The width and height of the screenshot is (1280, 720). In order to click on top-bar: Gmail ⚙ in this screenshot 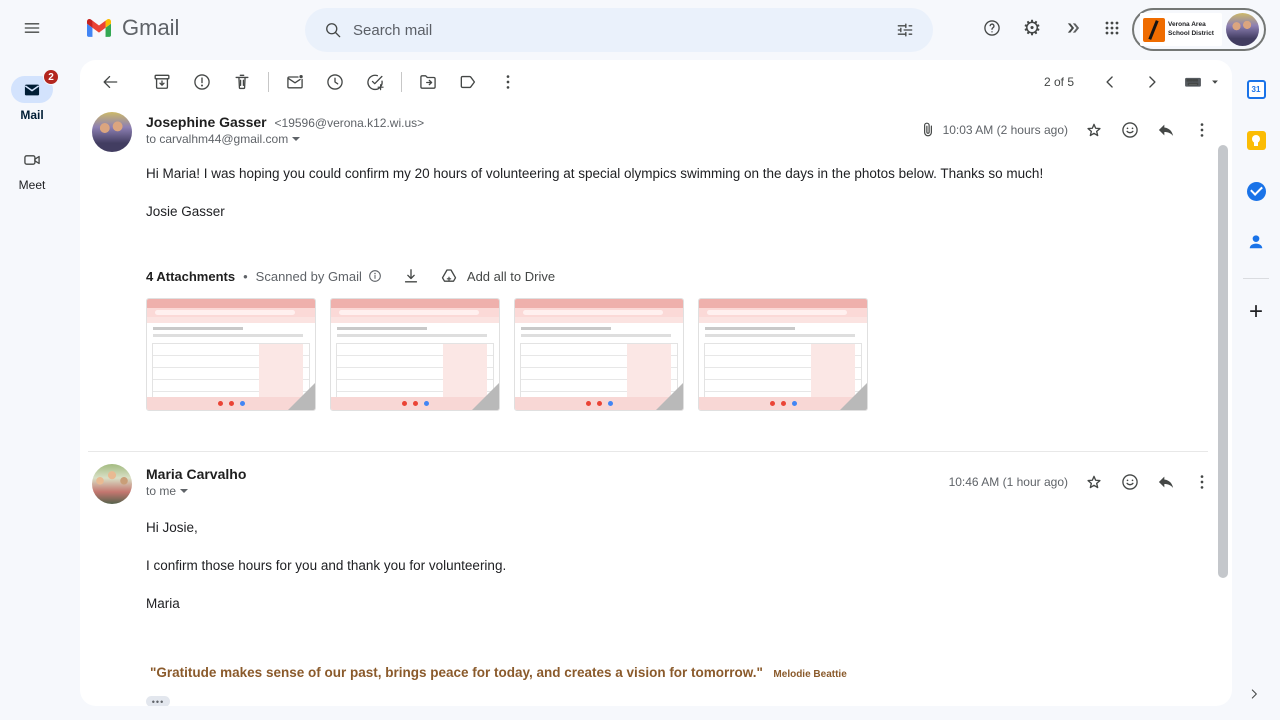, I will do `click(640, 28)`.